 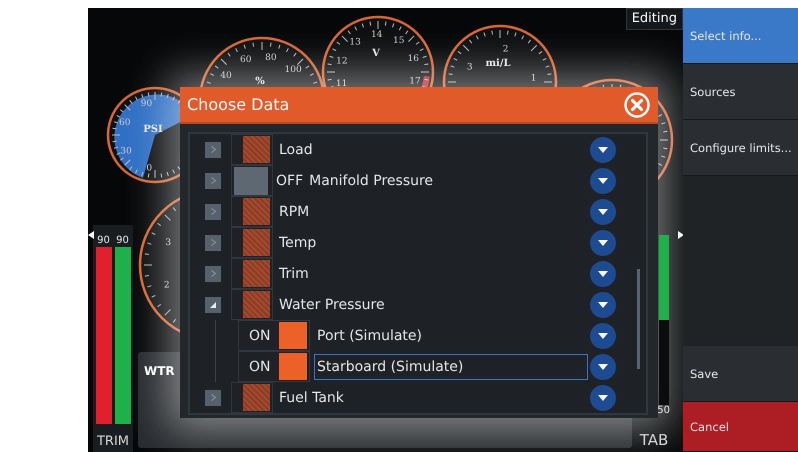 I want to click on scrollbar, so click(x=638, y=319).